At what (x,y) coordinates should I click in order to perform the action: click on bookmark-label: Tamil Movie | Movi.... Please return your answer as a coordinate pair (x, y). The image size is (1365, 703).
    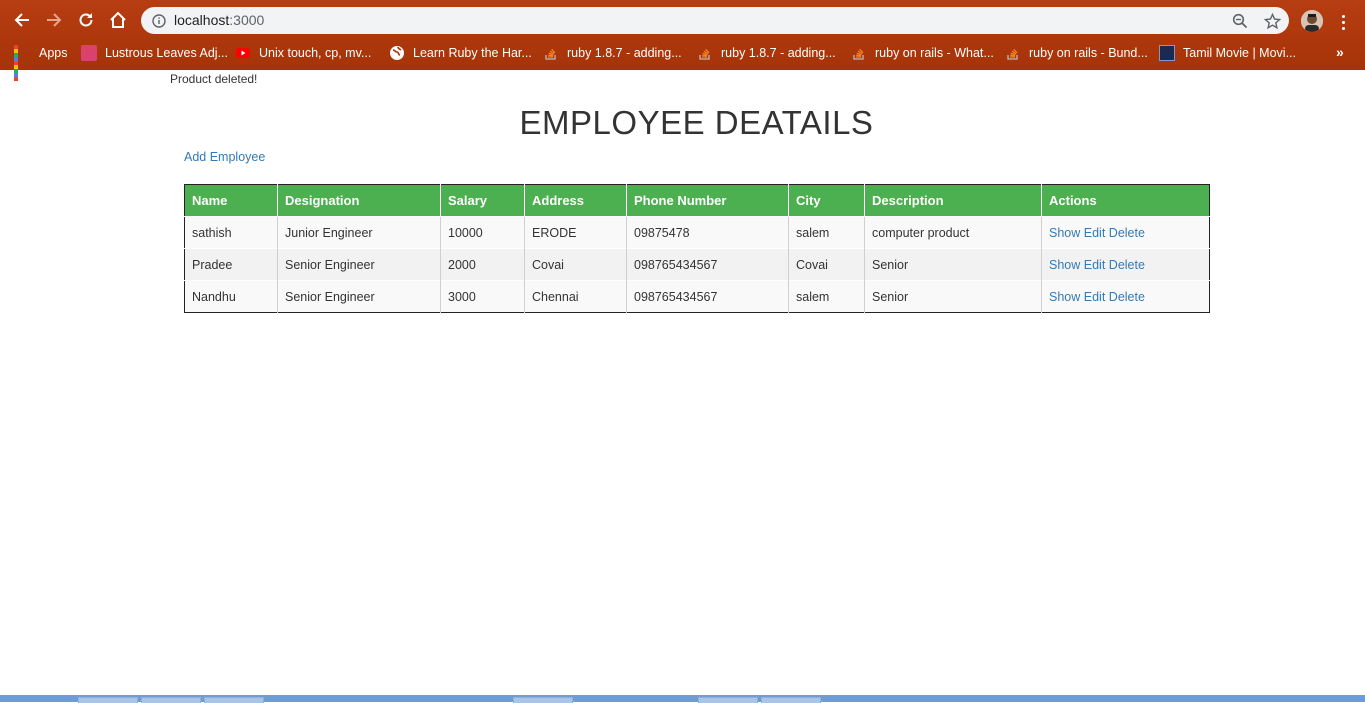
    Looking at the image, I should click on (1239, 53).